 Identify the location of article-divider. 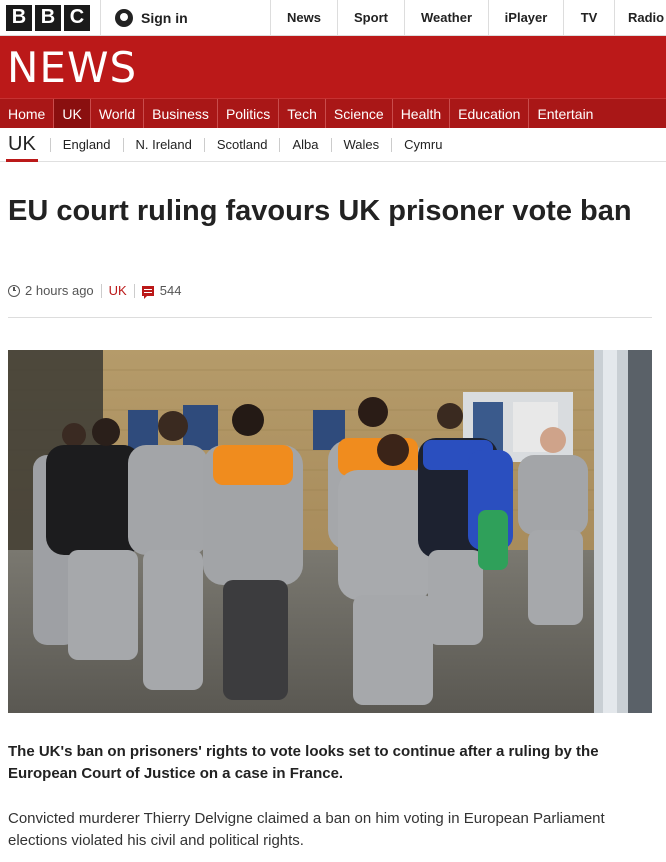
(330, 317).